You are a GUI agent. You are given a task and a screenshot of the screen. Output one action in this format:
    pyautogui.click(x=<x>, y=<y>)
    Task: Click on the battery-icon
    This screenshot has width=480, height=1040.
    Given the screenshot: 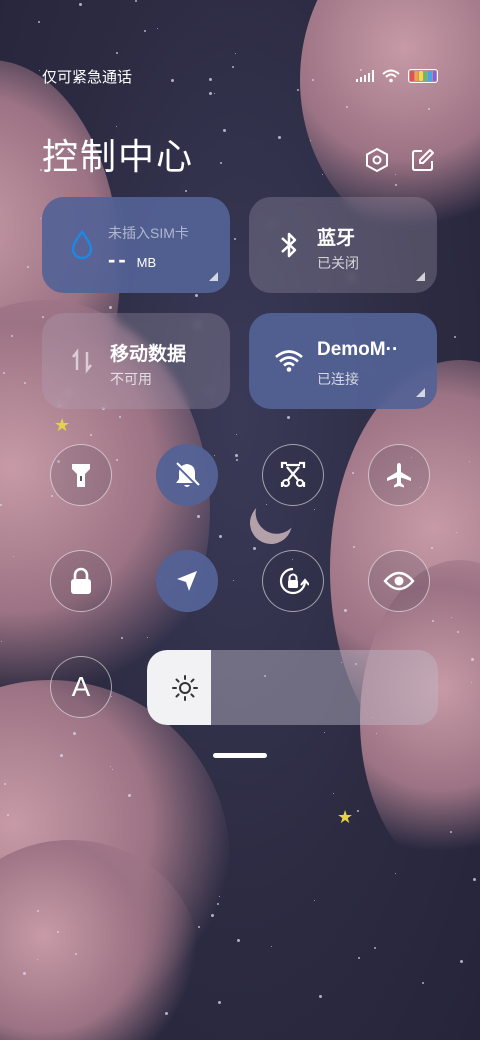 What is the action you would take?
    pyautogui.click(x=423, y=76)
    